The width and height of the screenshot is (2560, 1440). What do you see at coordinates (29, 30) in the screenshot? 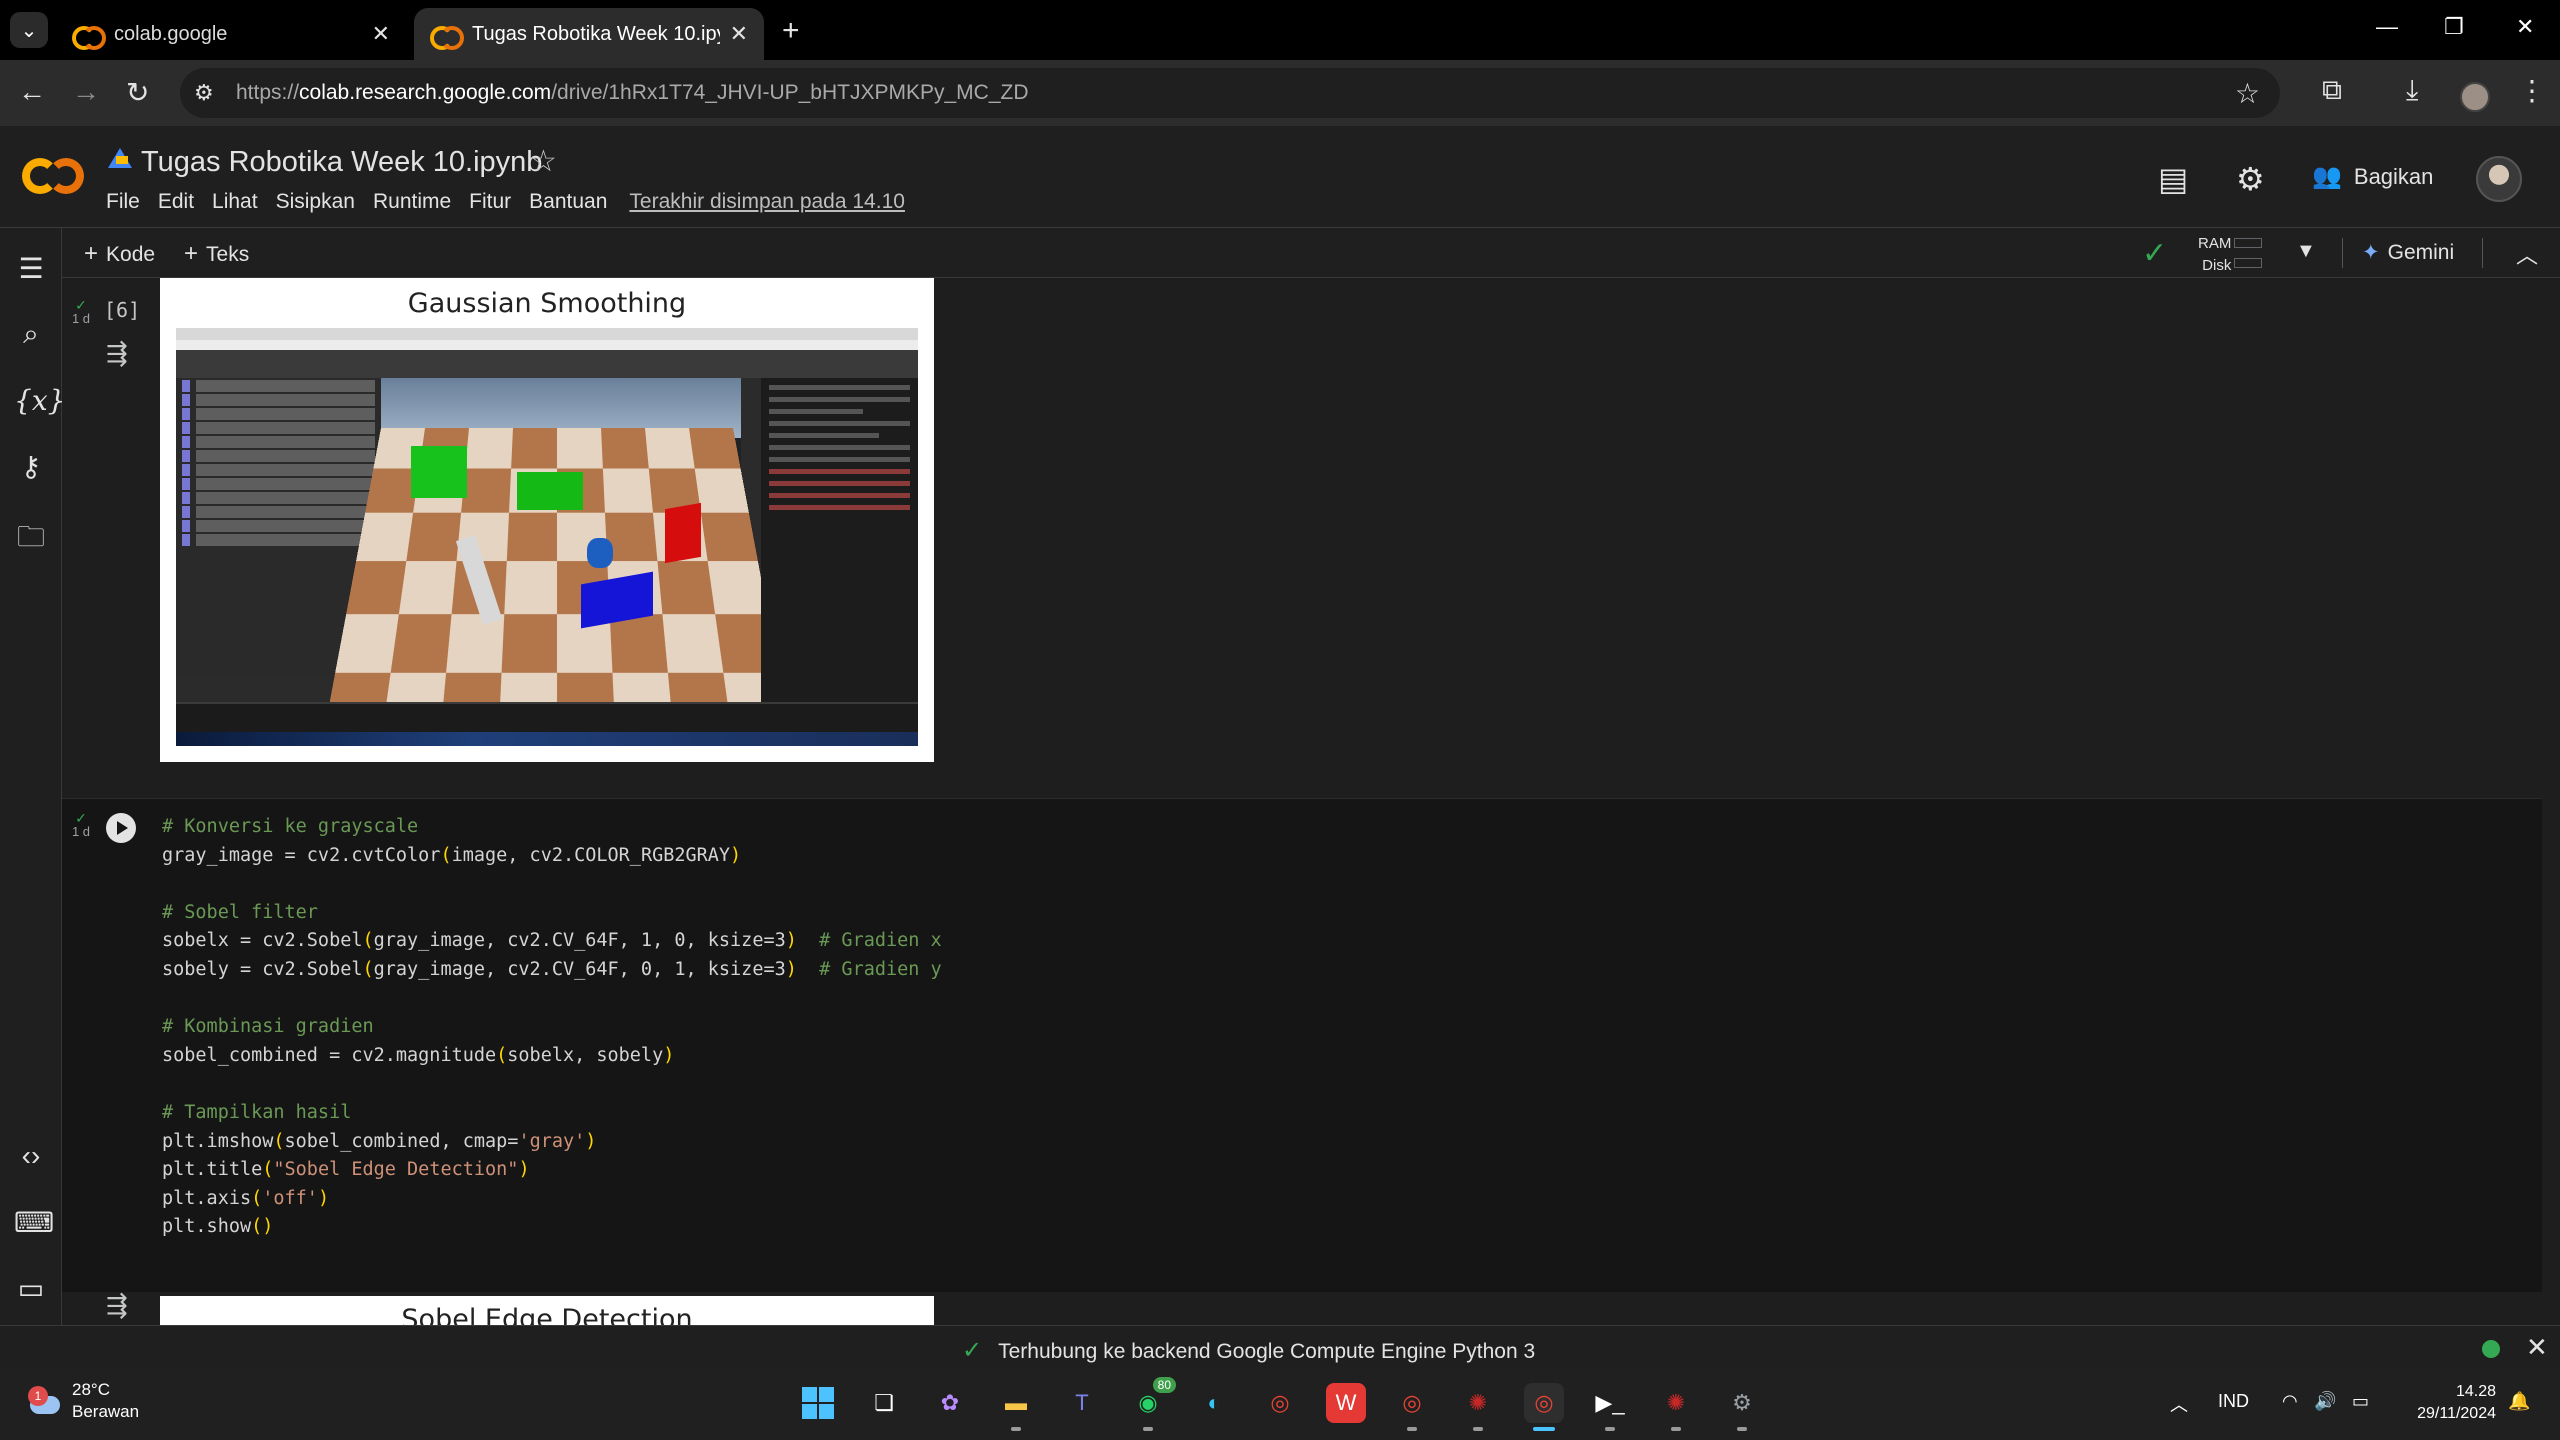
I see `tab-search-icon: ⌄` at bounding box center [29, 30].